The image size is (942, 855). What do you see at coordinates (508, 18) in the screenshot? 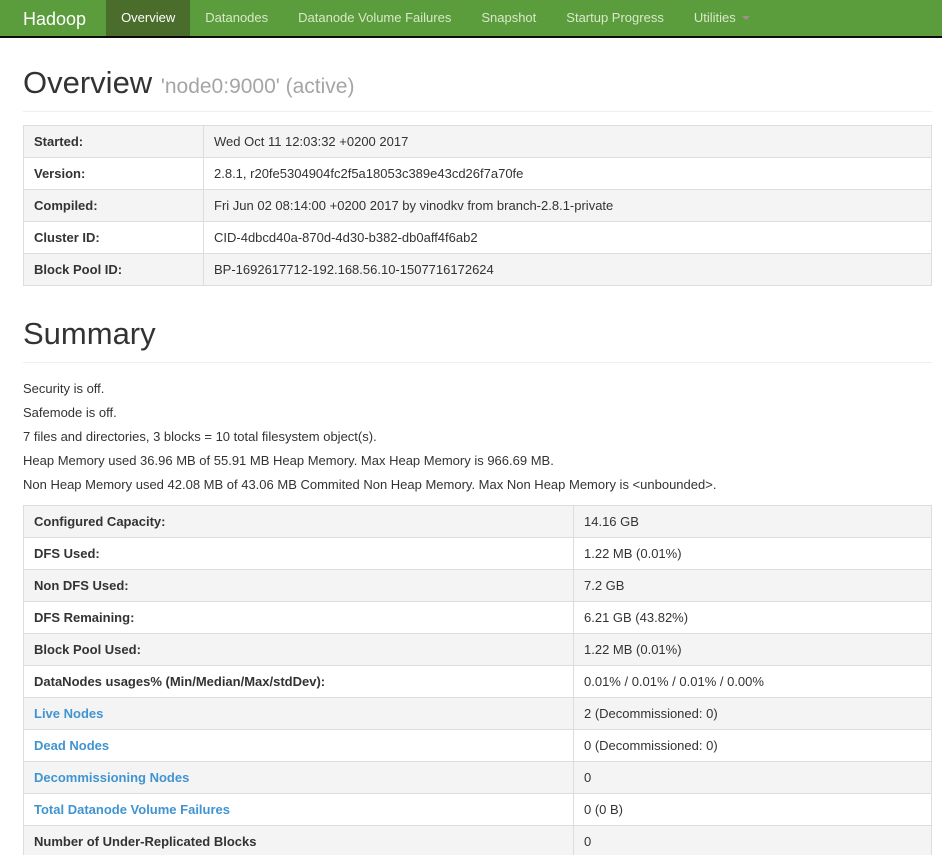
I see `tab-snapshot: Snapshot` at bounding box center [508, 18].